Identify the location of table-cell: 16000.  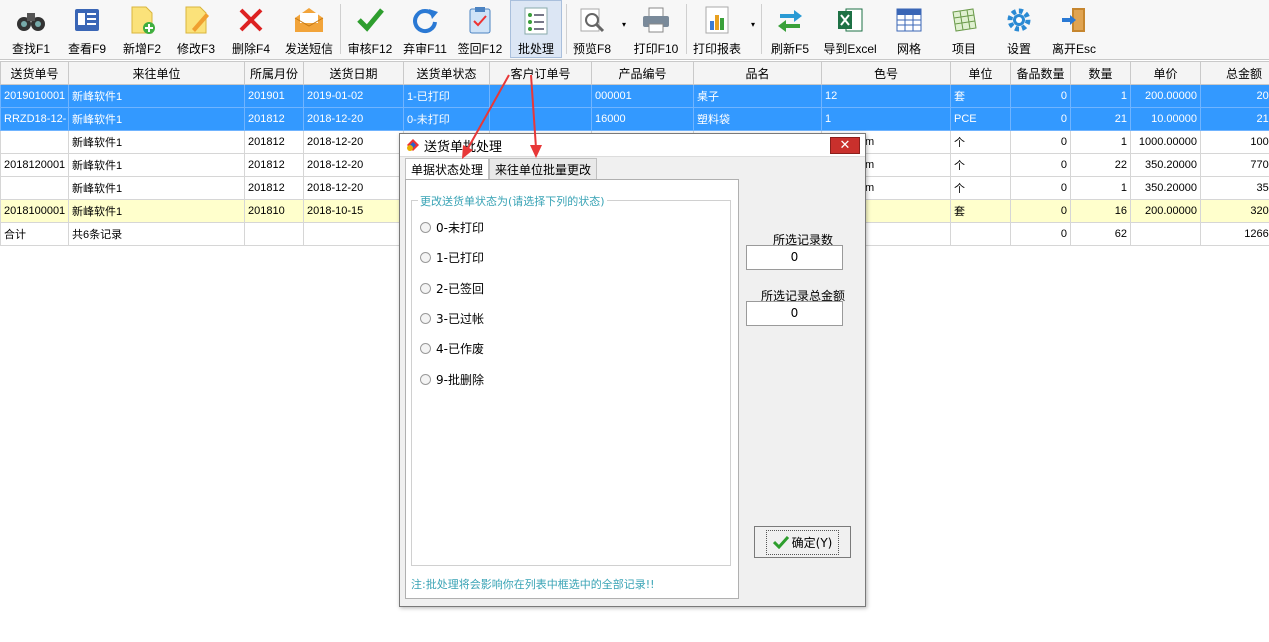
(642, 119).